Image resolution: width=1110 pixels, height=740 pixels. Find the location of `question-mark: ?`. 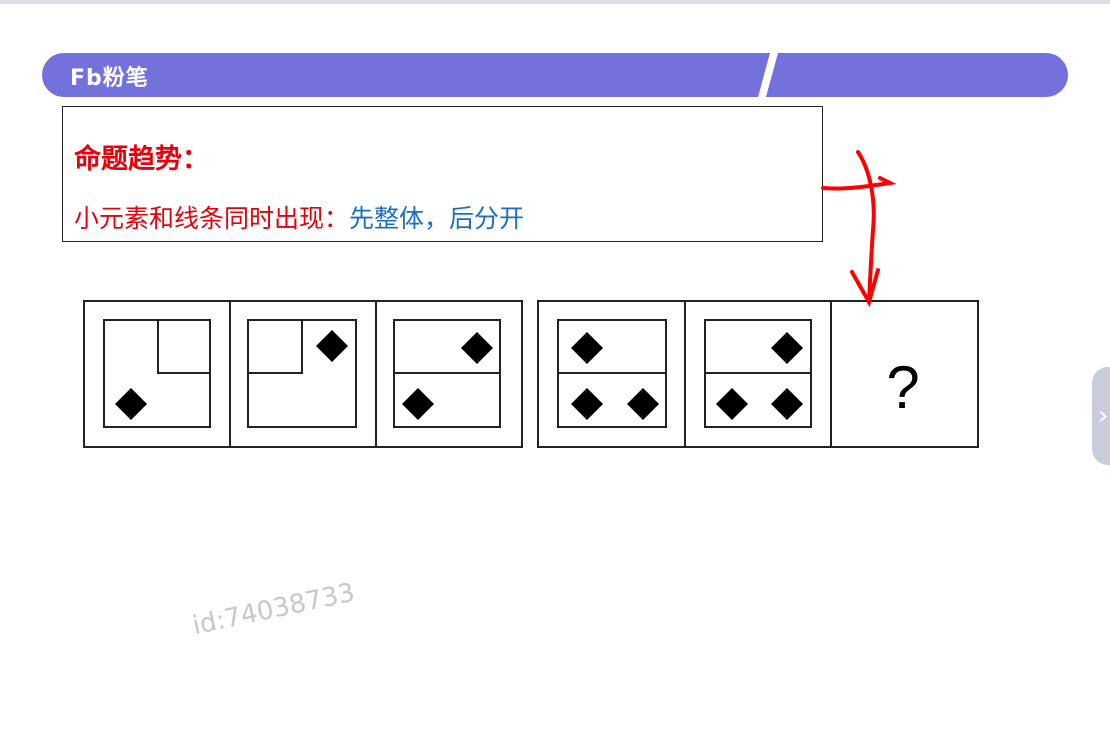

question-mark: ? is located at coordinates (902, 387).